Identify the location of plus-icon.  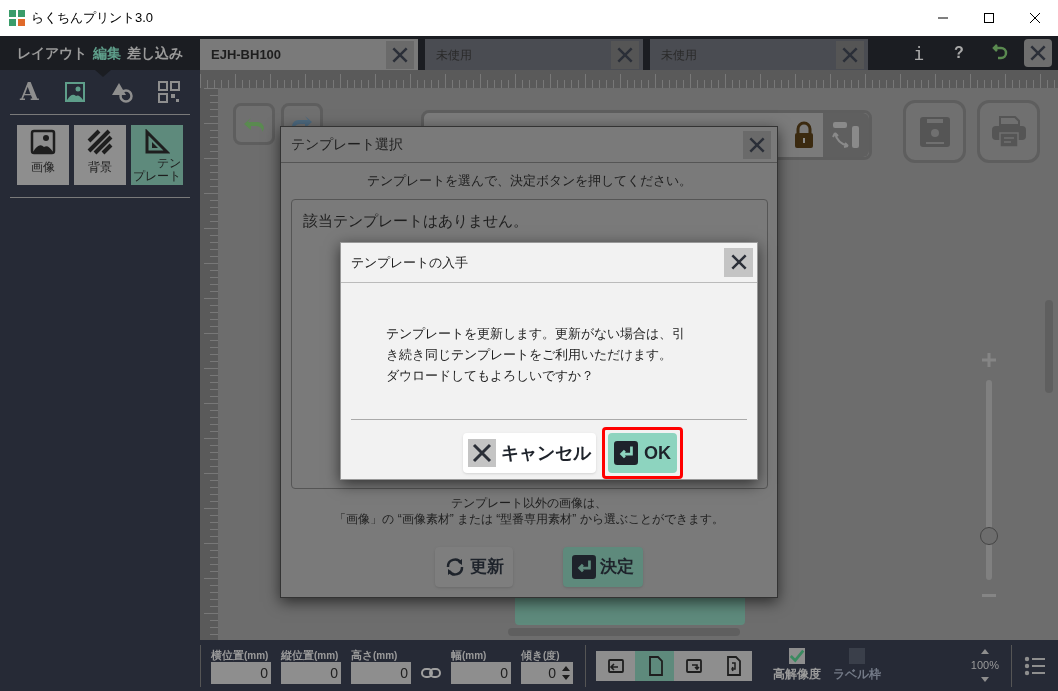
(989, 360).